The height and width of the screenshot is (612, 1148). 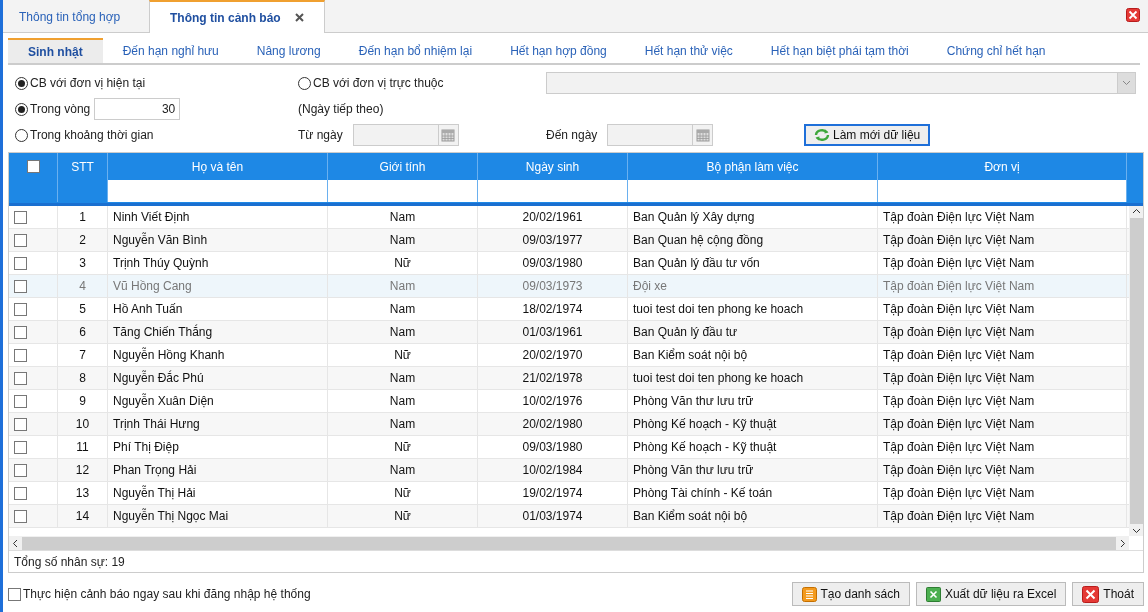 I want to click on table-row: 11 Phí Thị Điệp Nữ 09/03/1980 Phòng Kế hoạch - Kỹ thuật Tập đoàn Điện lực Việt Nam, so click(x=569, y=447).